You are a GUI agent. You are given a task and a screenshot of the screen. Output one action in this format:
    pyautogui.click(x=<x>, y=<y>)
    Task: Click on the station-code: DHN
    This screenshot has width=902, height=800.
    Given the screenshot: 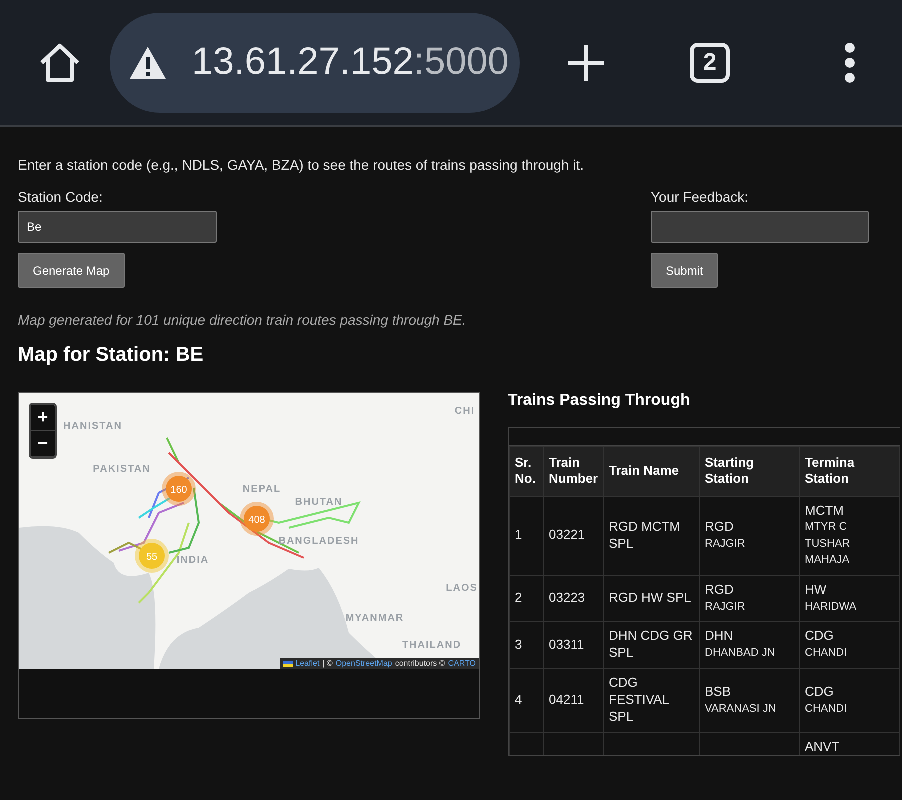 What is the action you would take?
    pyautogui.click(x=719, y=637)
    